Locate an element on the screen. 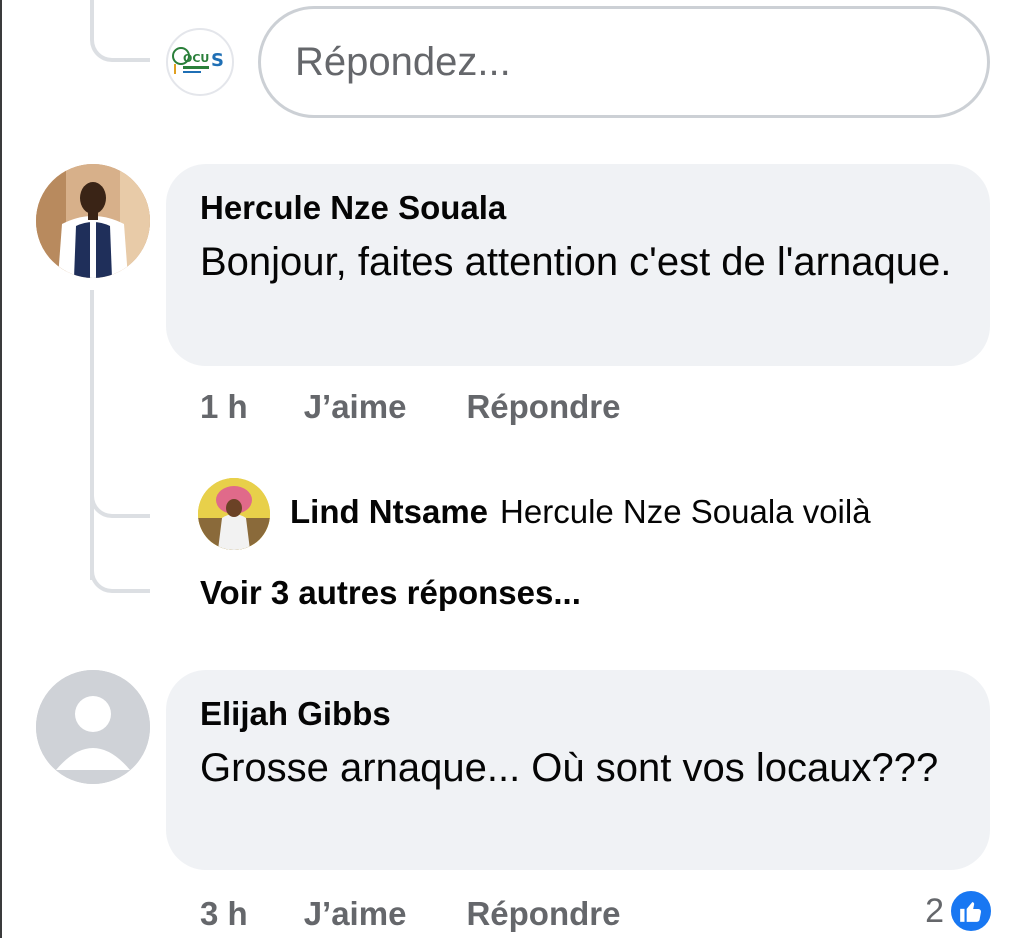 This screenshot has width=1024, height=938. page-avatar: OCU S is located at coordinates (200, 62).